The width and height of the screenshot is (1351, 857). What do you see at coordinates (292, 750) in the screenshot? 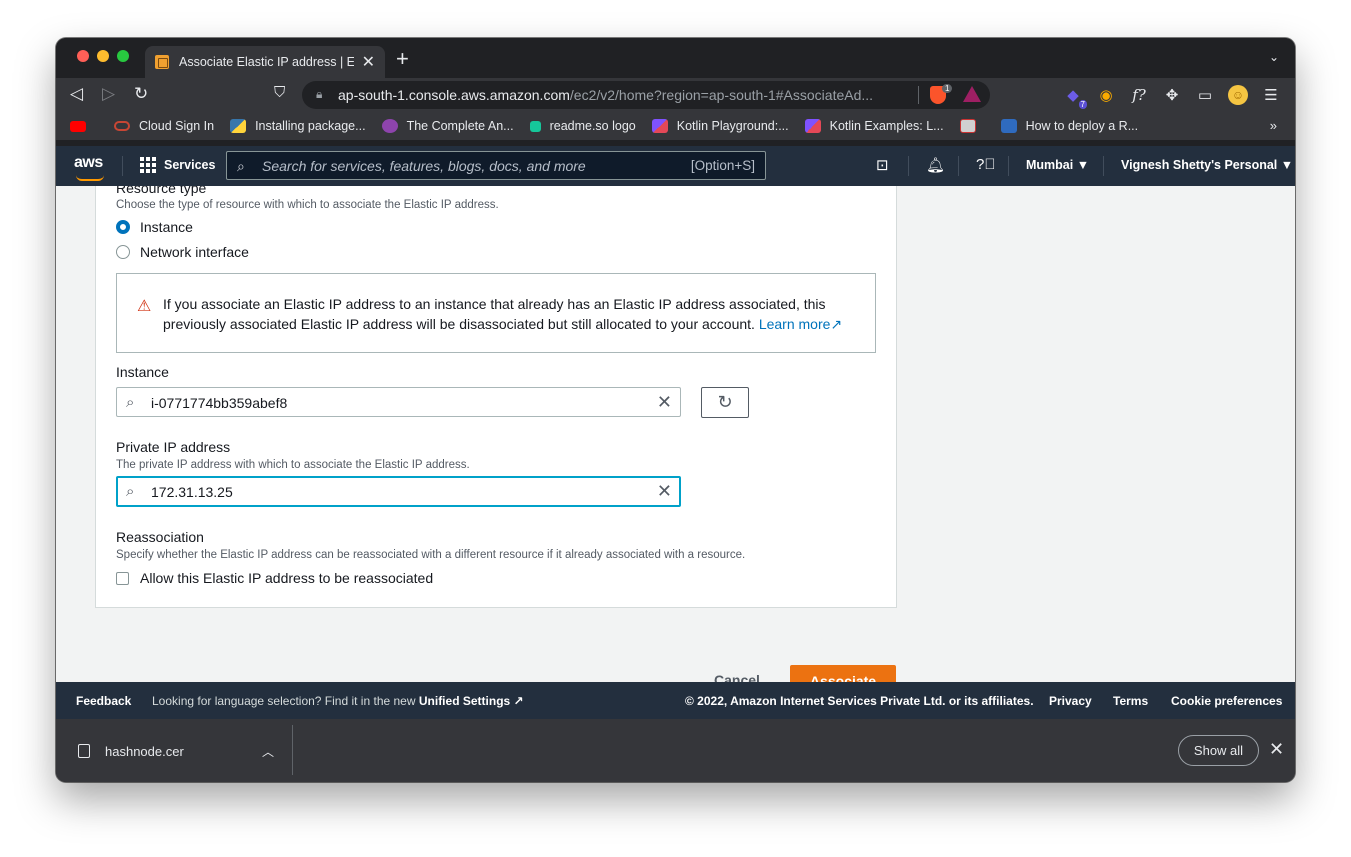
I see `shelf-divider` at bounding box center [292, 750].